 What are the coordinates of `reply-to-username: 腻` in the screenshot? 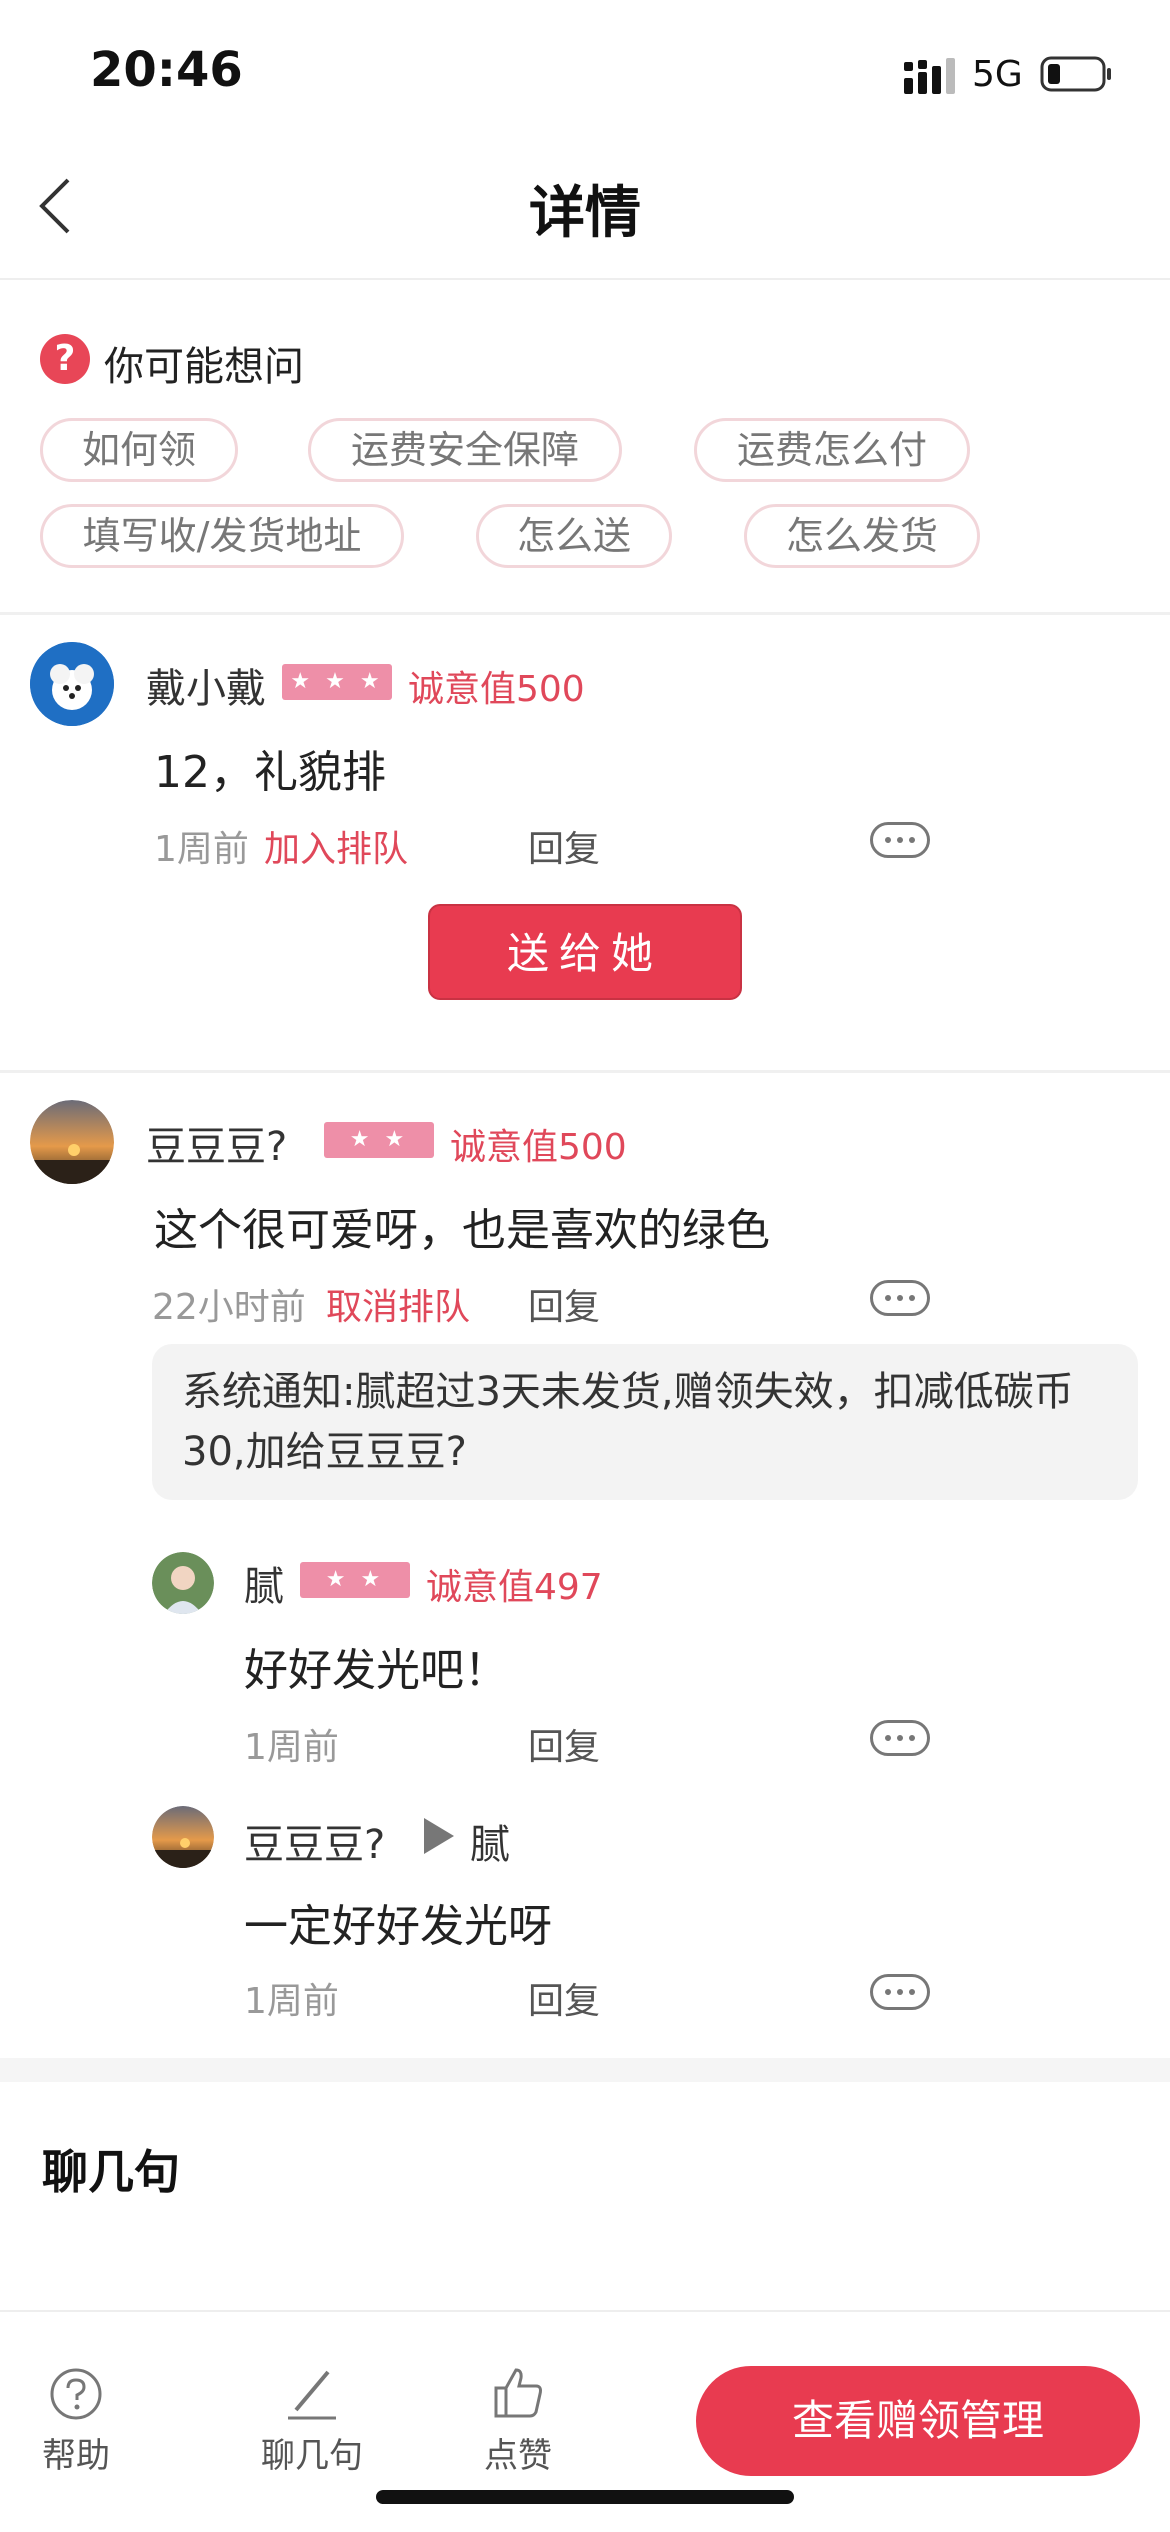 It's located at (490, 1841).